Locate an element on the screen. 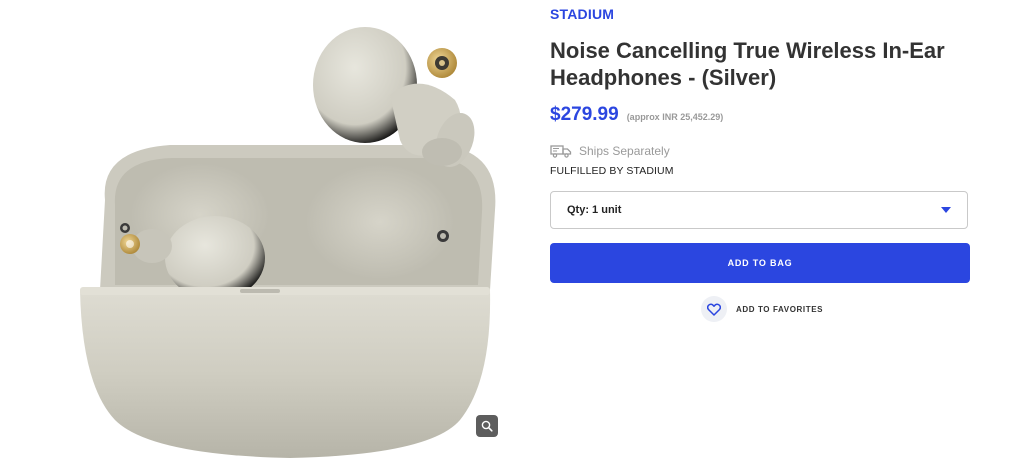 This screenshot has width=1024, height=475. magnifier-icon is located at coordinates (487, 426).